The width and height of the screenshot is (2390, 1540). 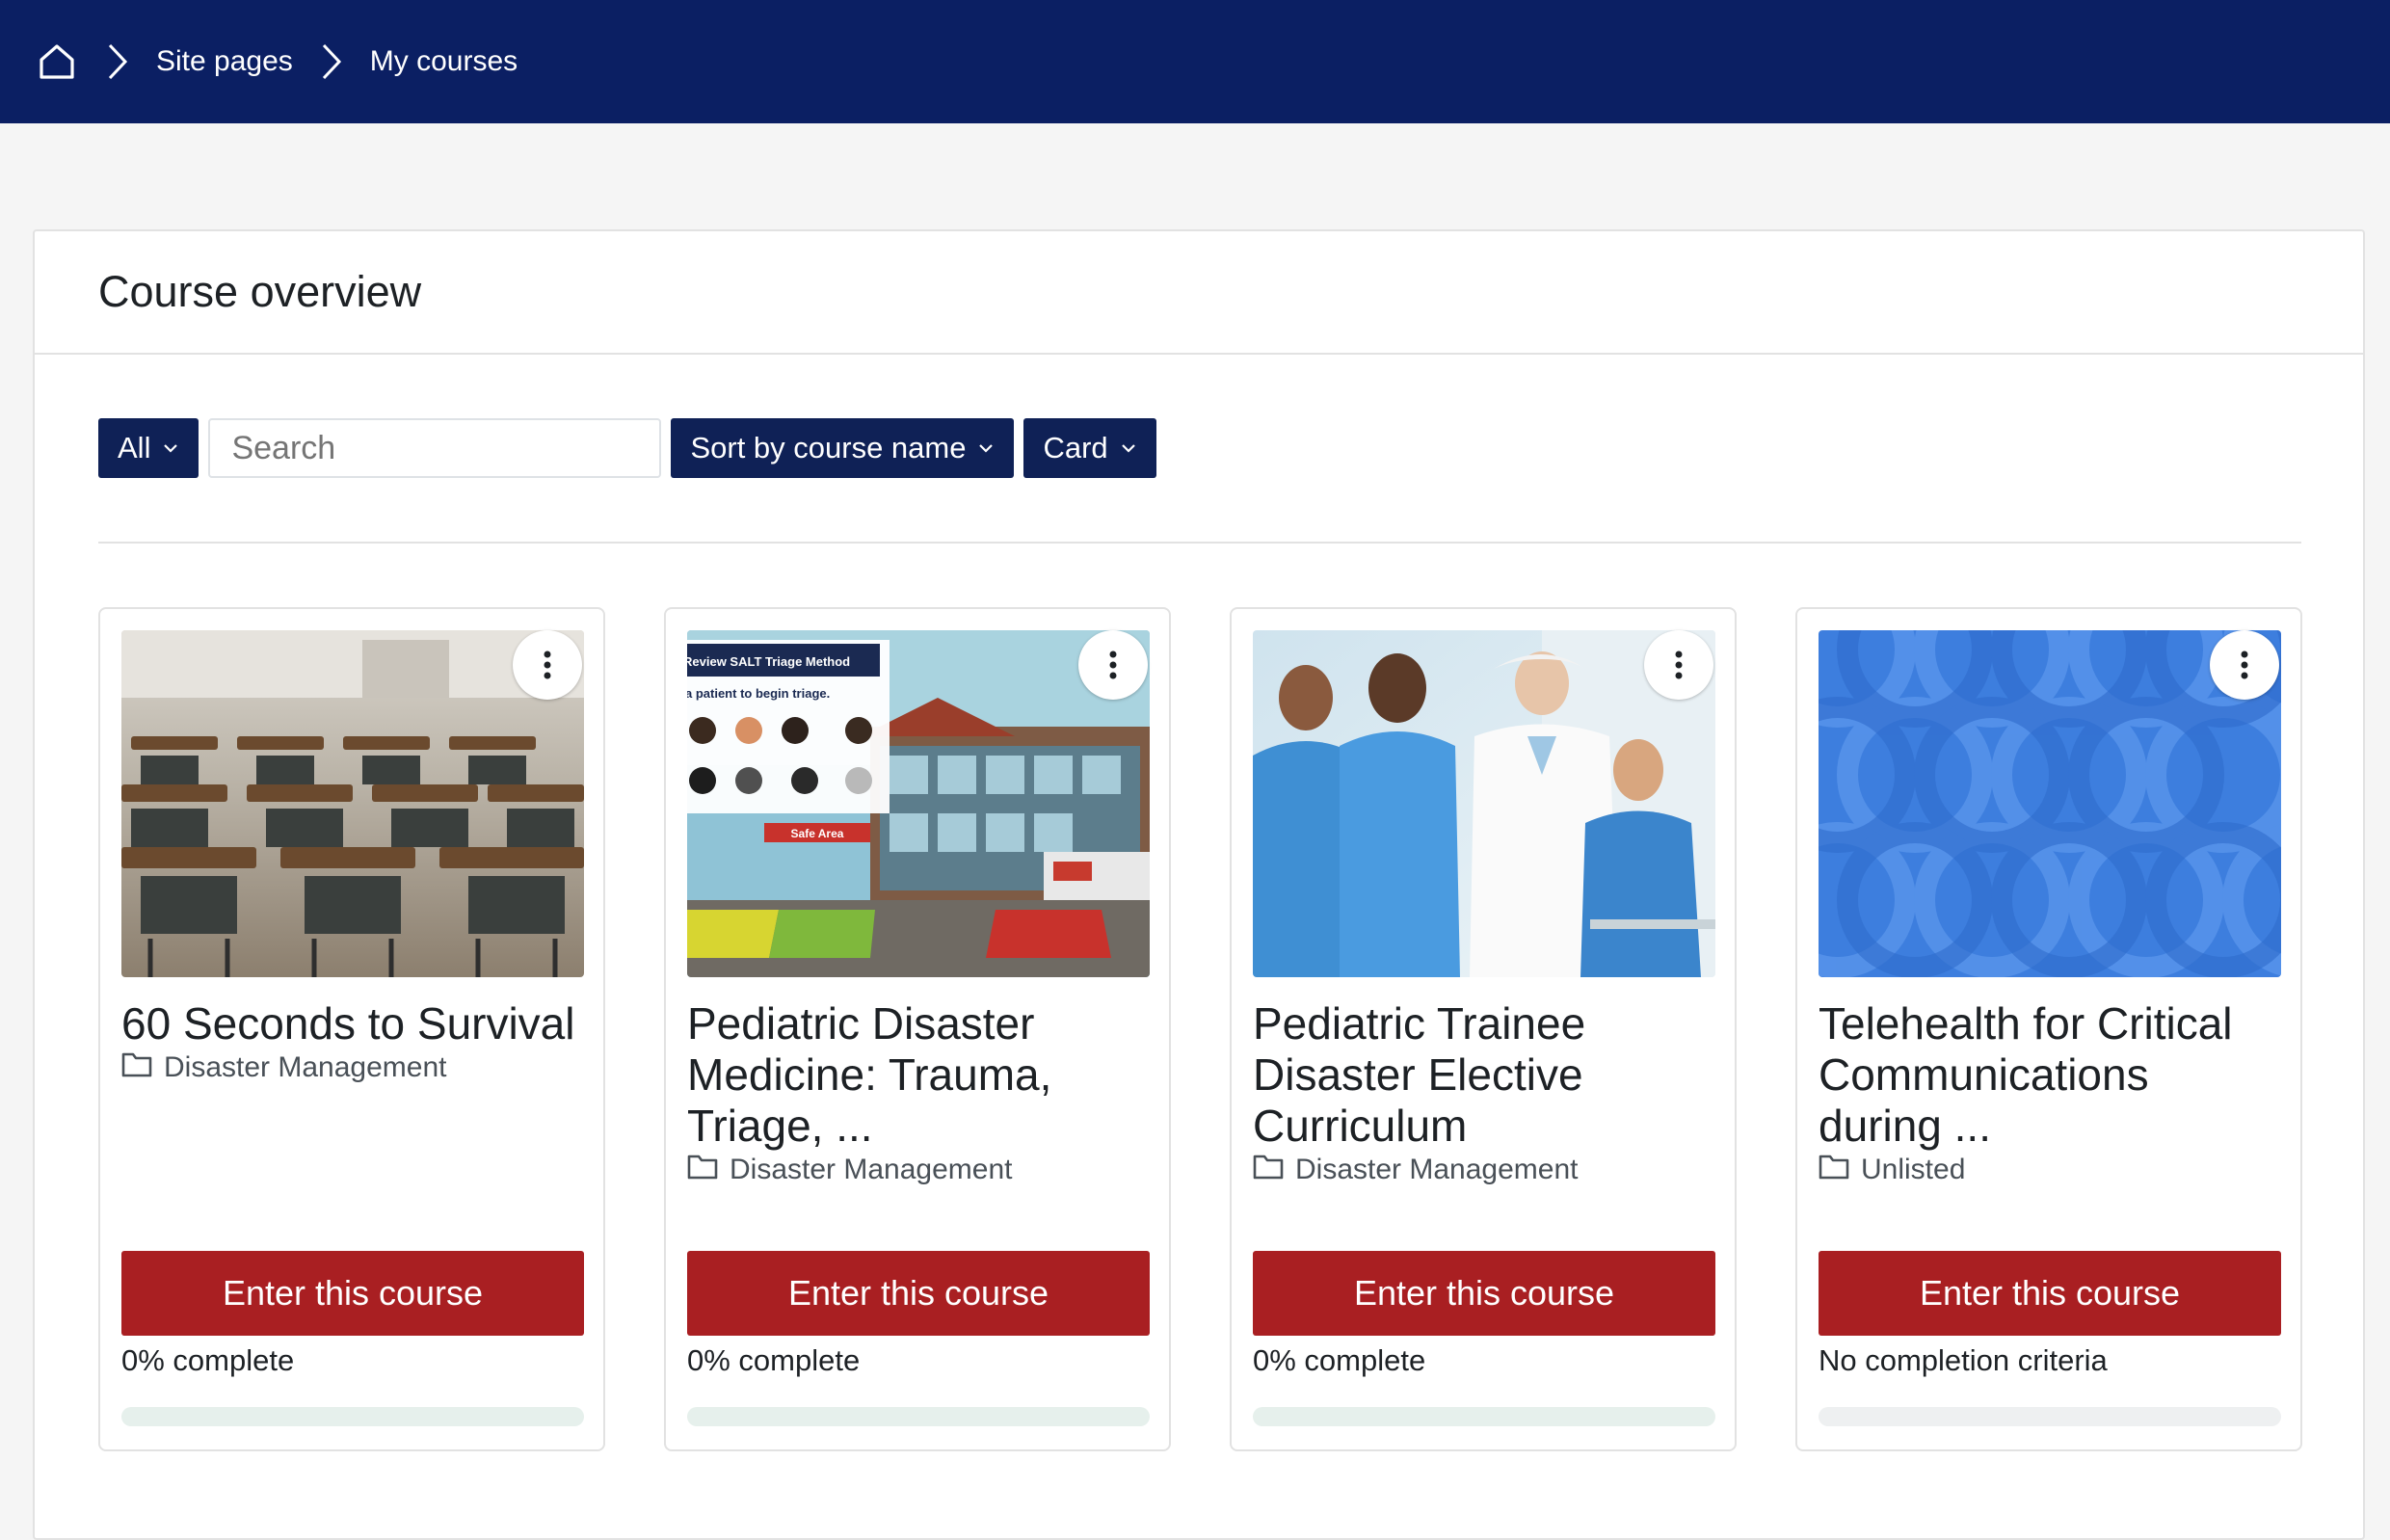 What do you see at coordinates (446, 448) in the screenshot?
I see `search-input` at bounding box center [446, 448].